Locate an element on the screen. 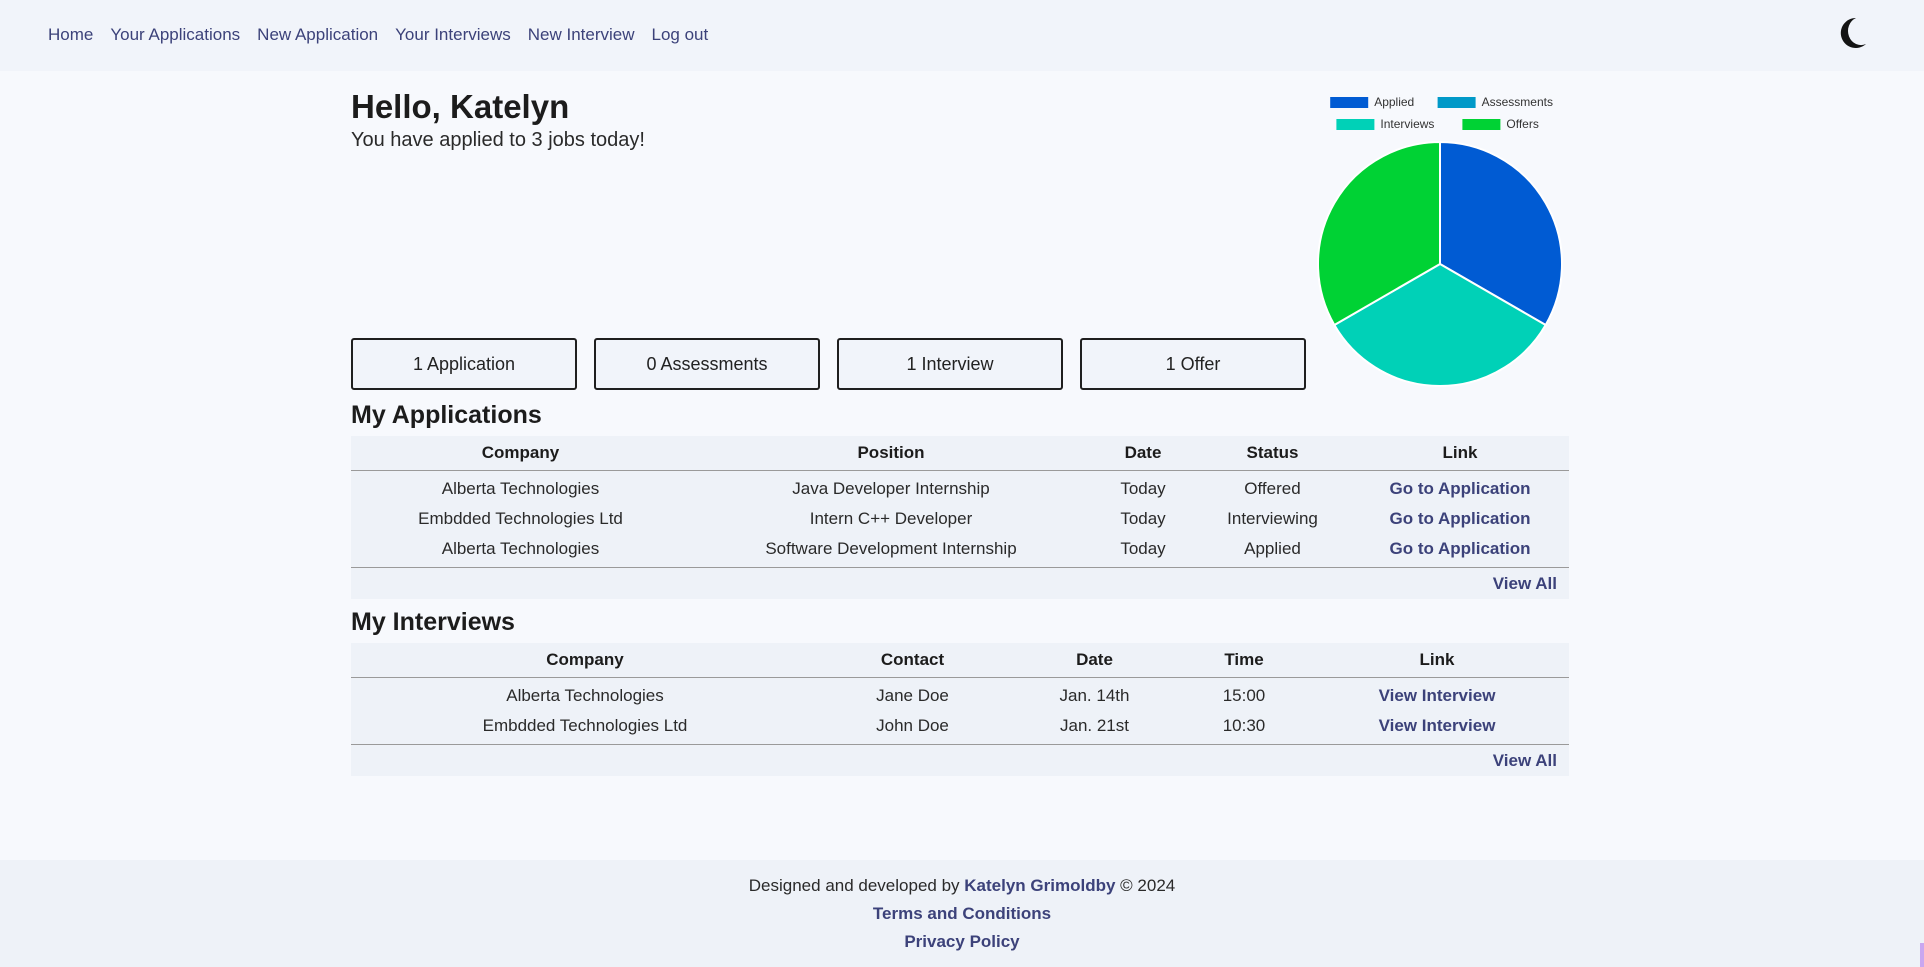 This screenshot has width=1924, height=967. column-header-status: Status is located at coordinates (1272, 453).